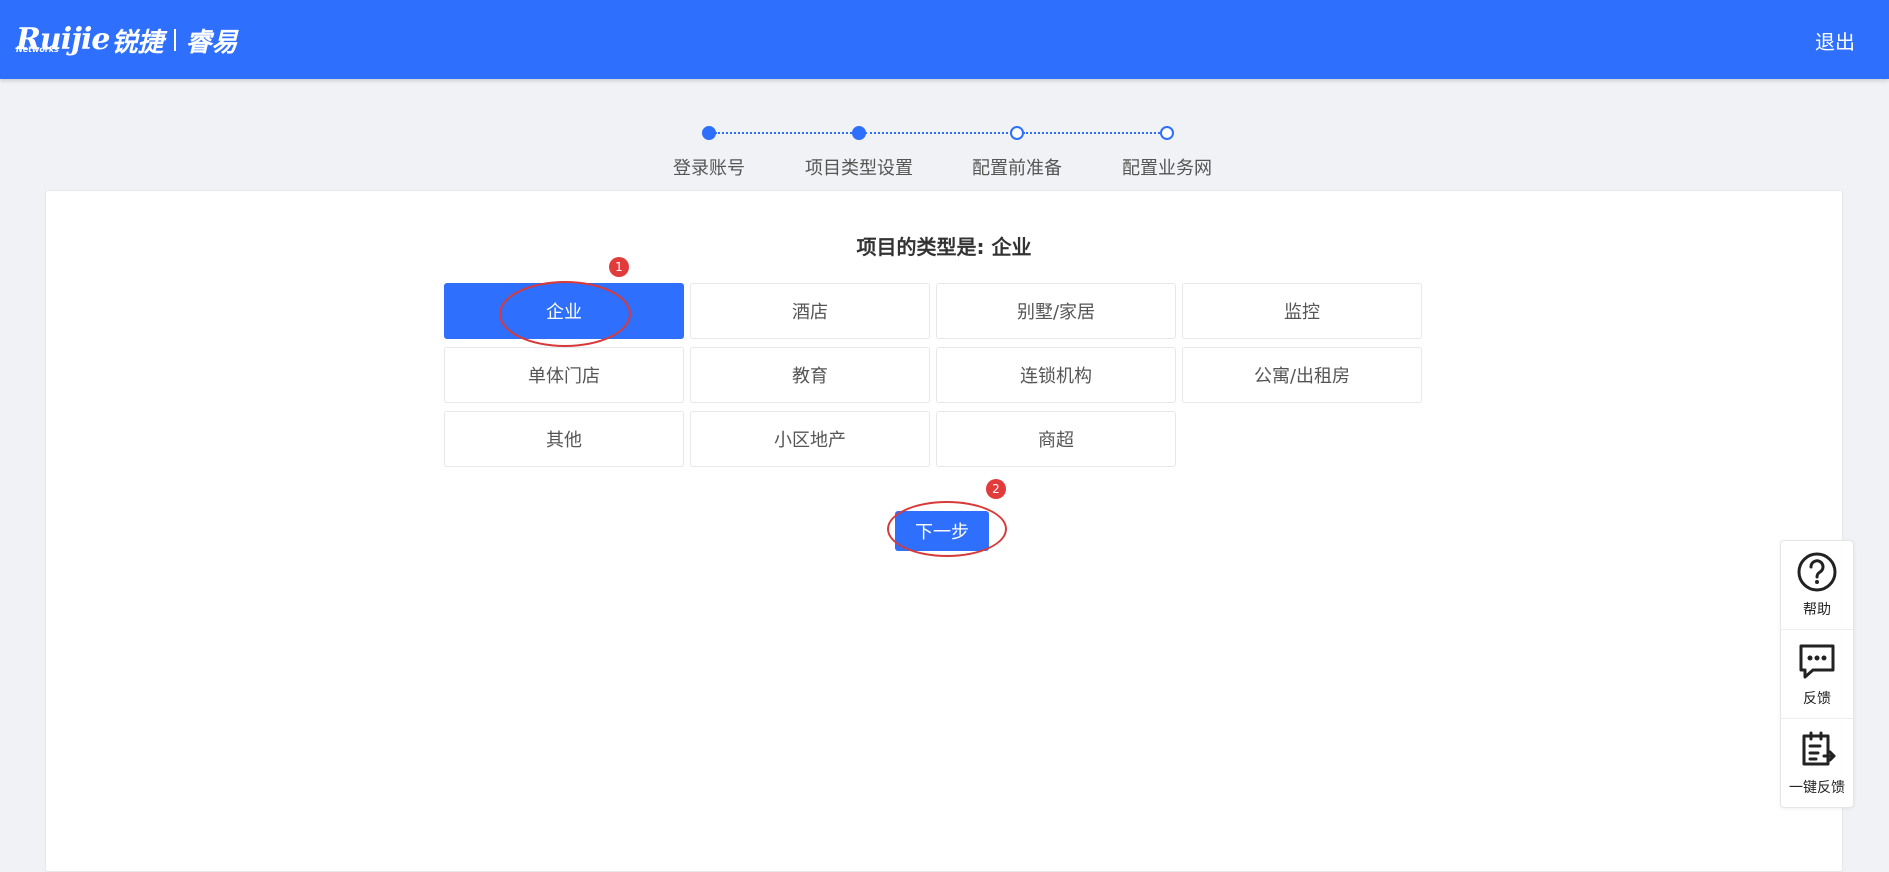 This screenshot has width=1889, height=872. Describe the element at coordinates (211, 42) in the screenshot. I see `logo-product: 睿易` at that location.